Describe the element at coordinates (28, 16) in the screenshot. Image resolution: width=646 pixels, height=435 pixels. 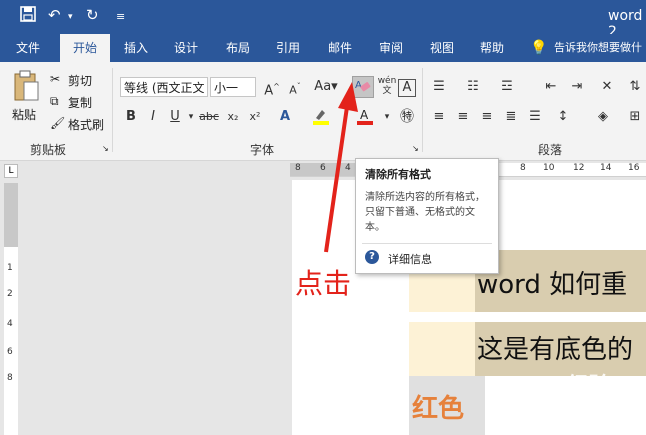
I see `save-icon` at that location.